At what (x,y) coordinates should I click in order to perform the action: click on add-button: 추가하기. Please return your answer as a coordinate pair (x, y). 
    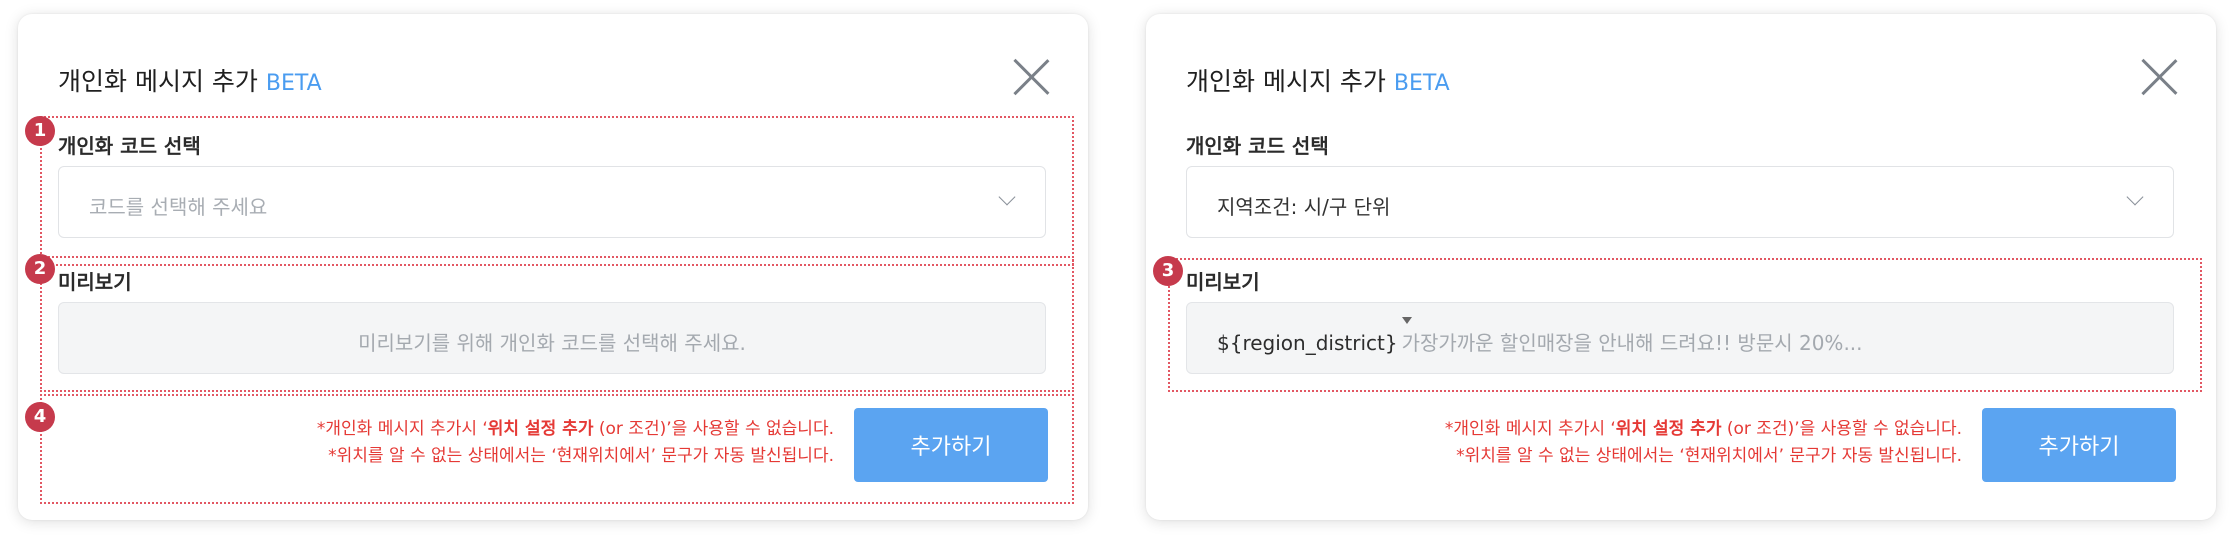
    Looking at the image, I should click on (2079, 445).